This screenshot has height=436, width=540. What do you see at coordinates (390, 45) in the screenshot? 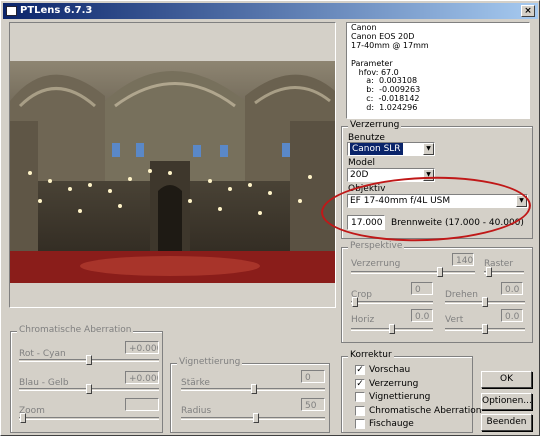
I see `info-line: 17-40mm @ 17mm` at bounding box center [390, 45].